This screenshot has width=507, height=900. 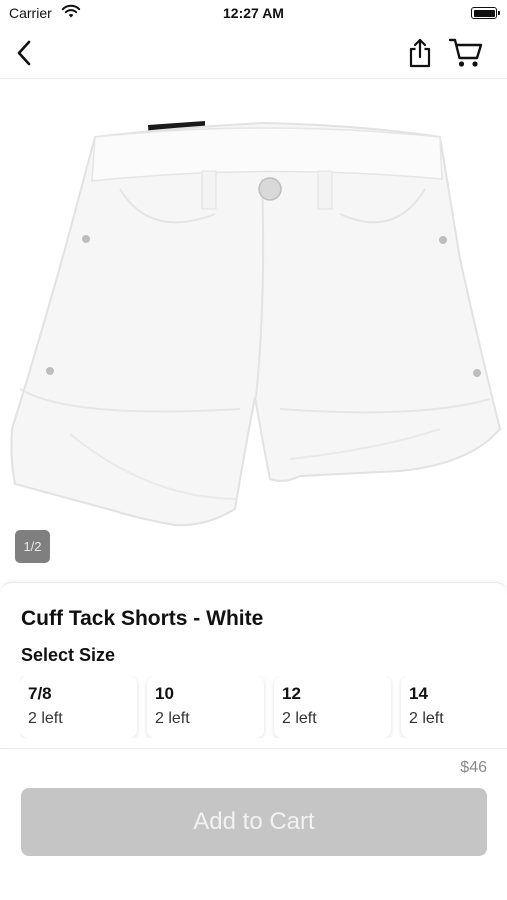 I want to click on size-option-10: 10 2 left, so click(x=205, y=707).